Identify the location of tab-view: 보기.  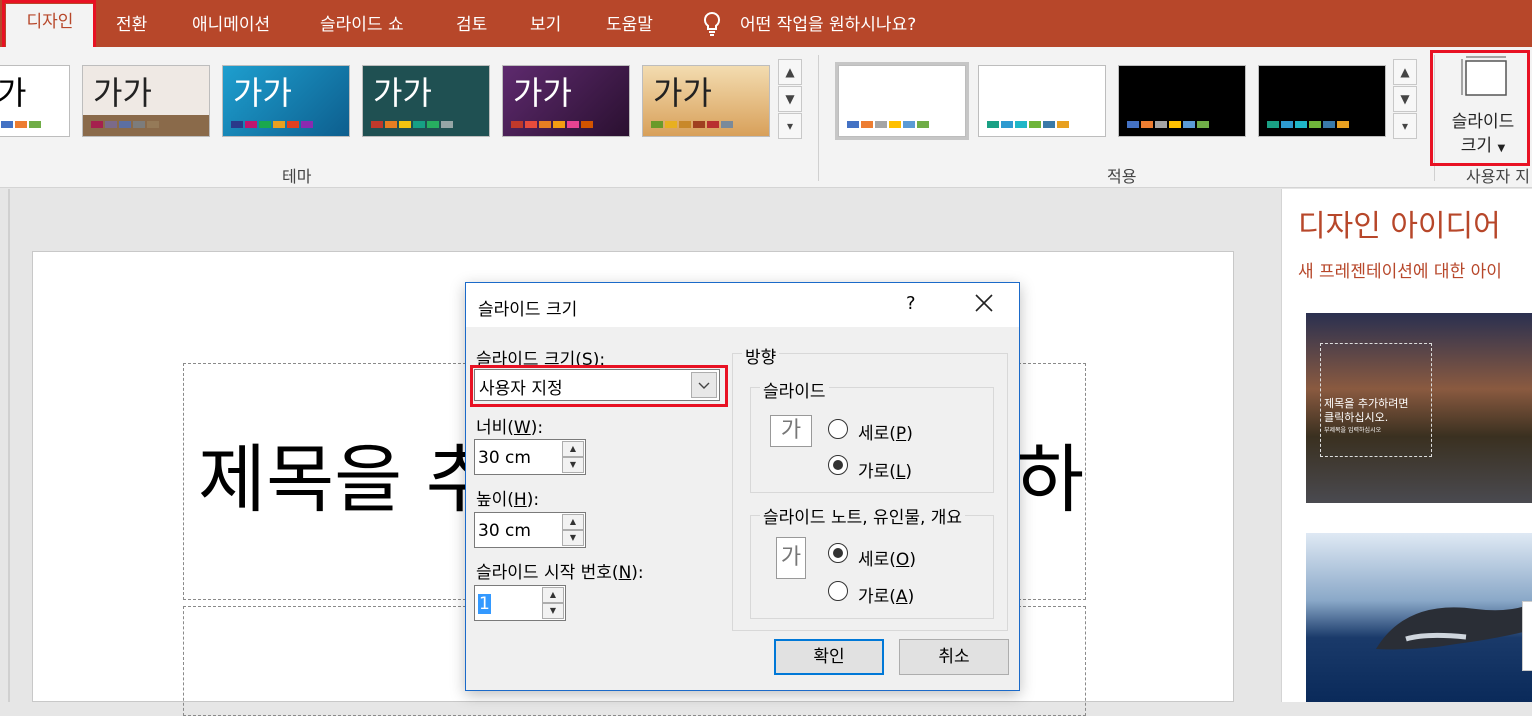
(545, 22).